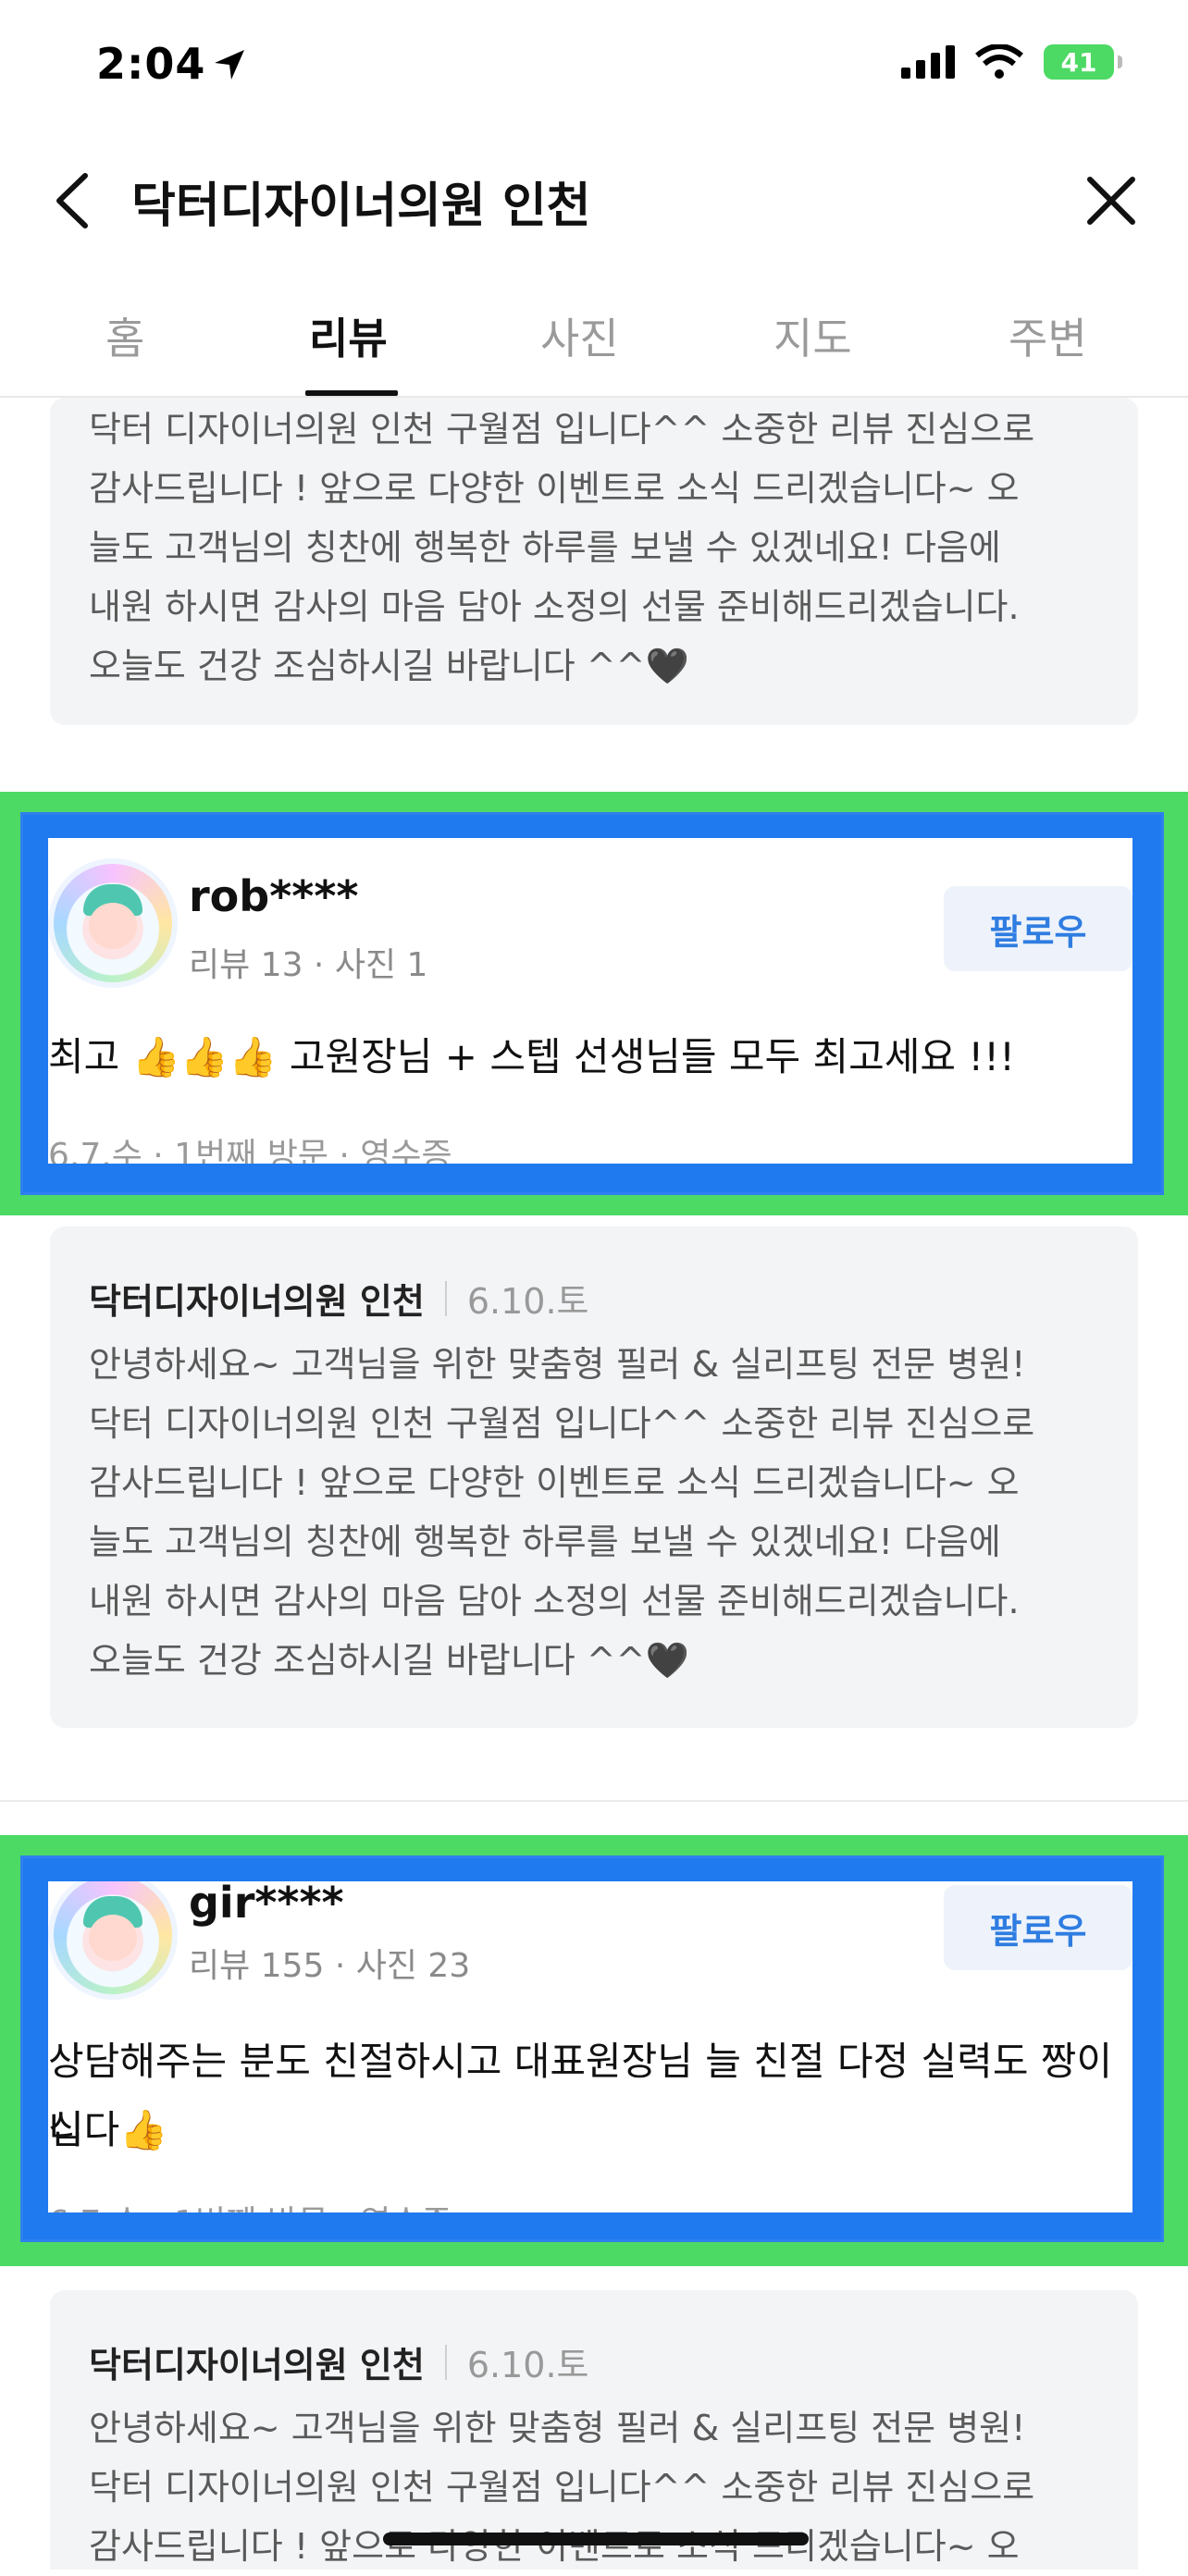 The height and width of the screenshot is (2576, 1188). What do you see at coordinates (1048, 335) in the screenshot?
I see `tab-nearby: 주변` at bounding box center [1048, 335].